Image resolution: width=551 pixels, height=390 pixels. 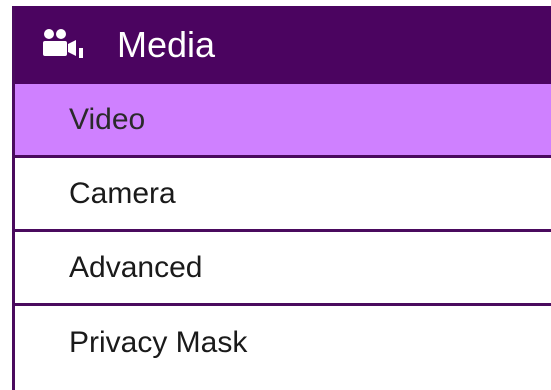 What do you see at coordinates (136, 267) in the screenshot?
I see `menu-item-label: Advanced` at bounding box center [136, 267].